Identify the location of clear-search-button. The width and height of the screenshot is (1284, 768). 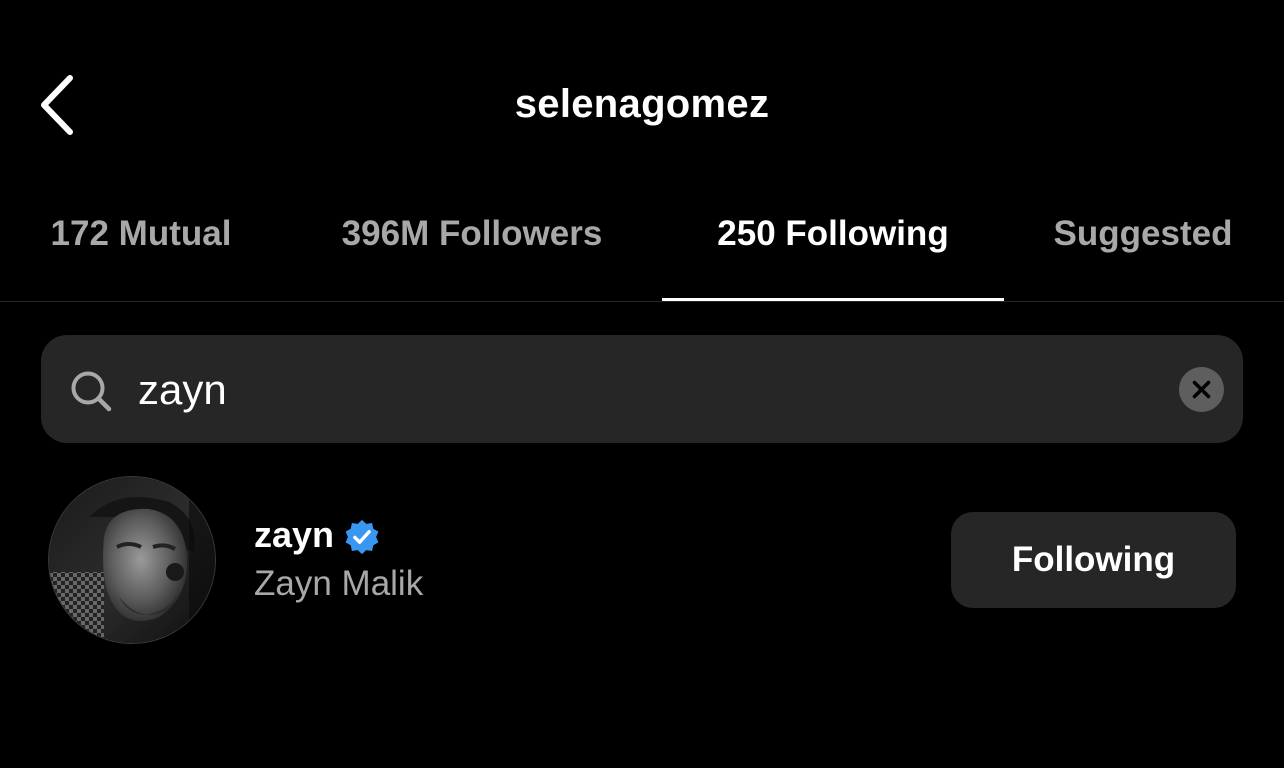
(1201, 389).